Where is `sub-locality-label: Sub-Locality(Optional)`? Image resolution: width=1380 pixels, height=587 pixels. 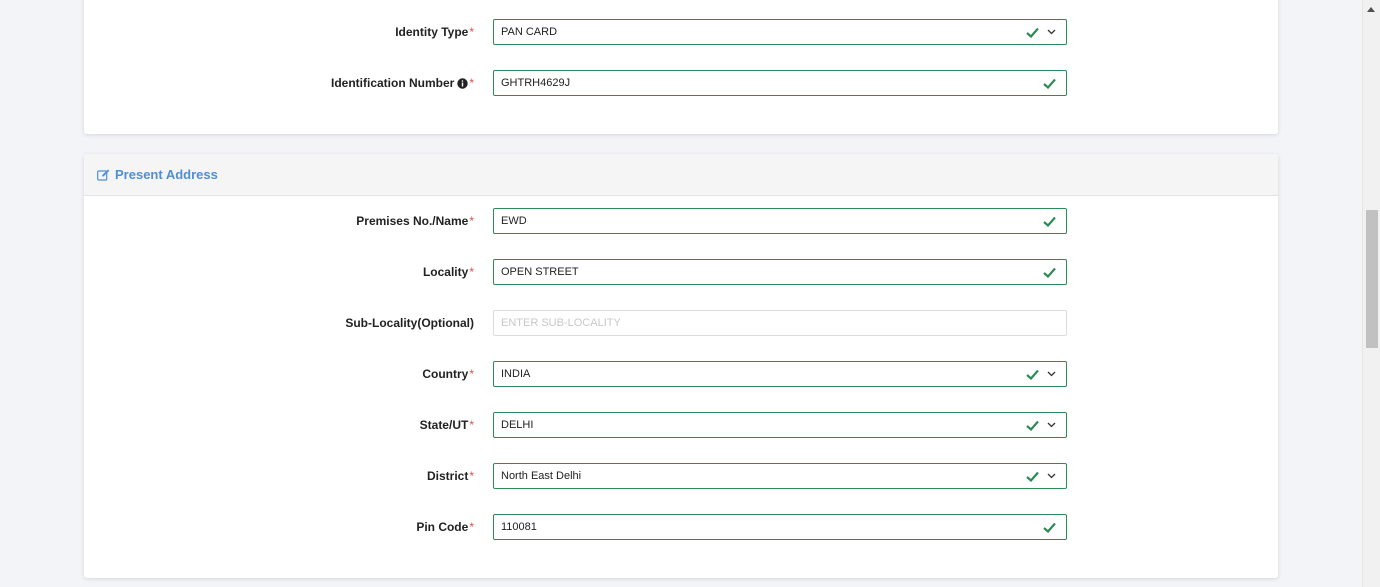
sub-locality-label: Sub-Locality(Optional) is located at coordinates (409, 323).